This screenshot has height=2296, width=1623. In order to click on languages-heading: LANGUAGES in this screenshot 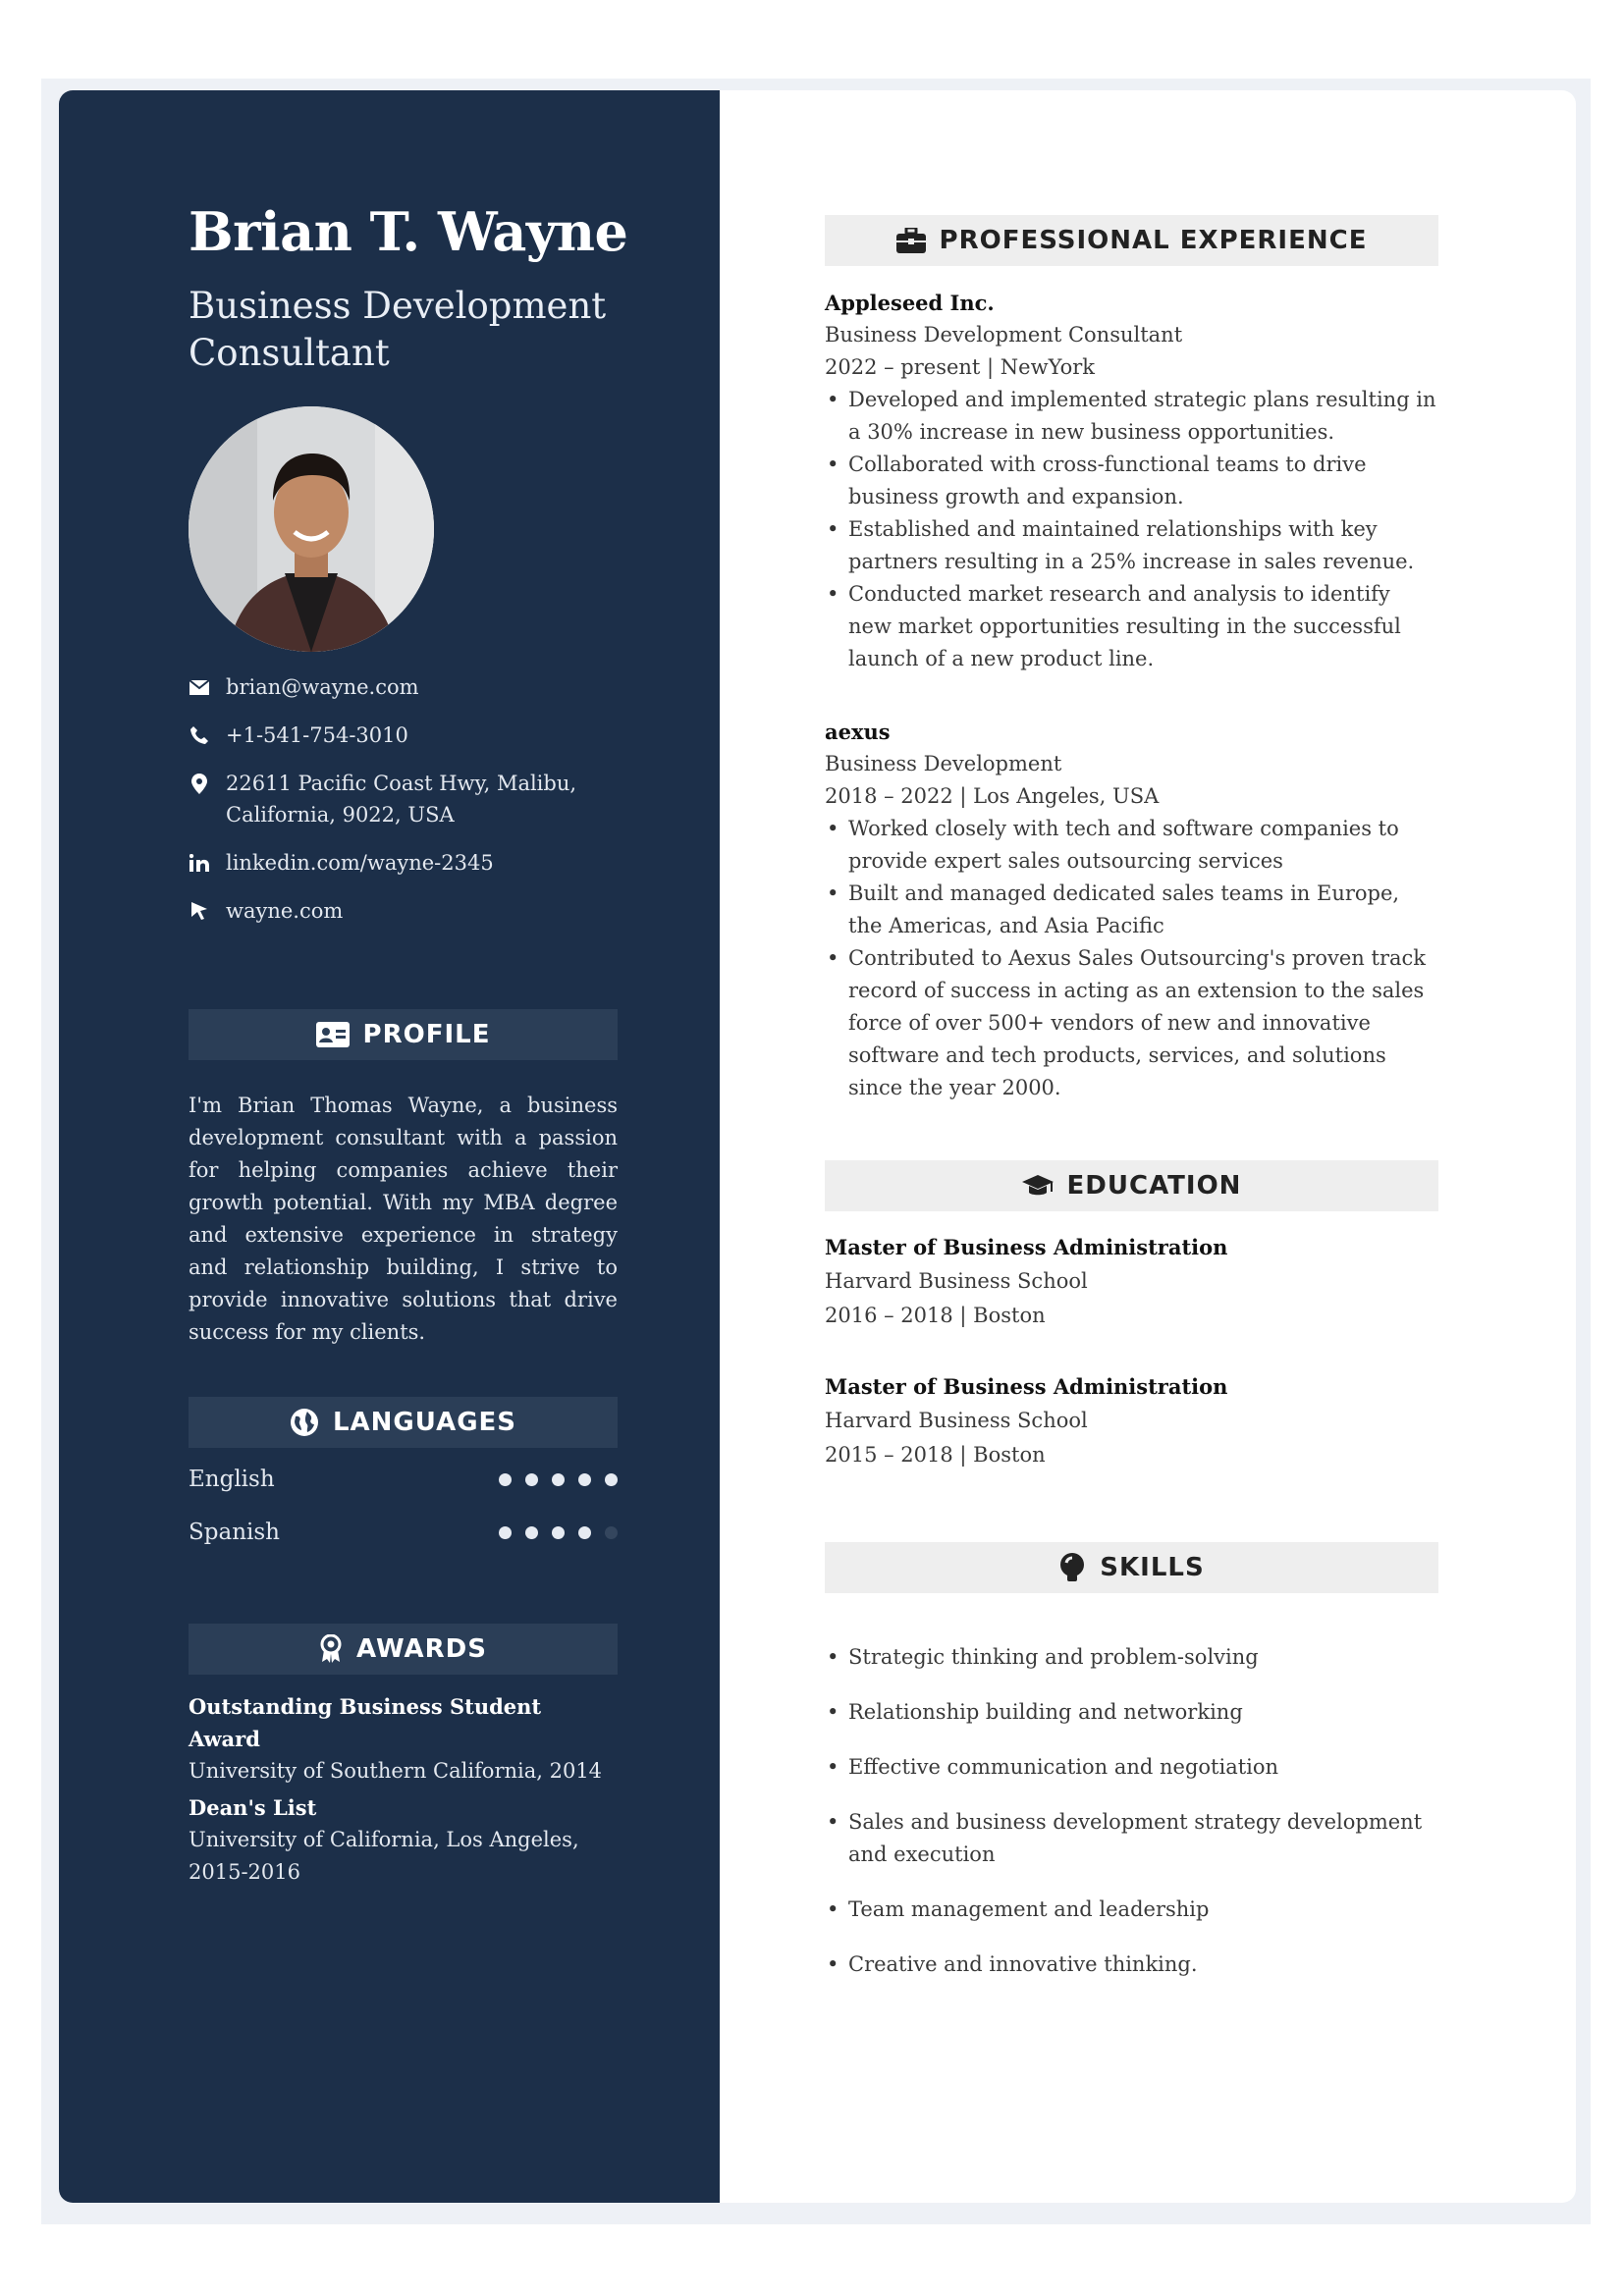, I will do `click(404, 1422)`.